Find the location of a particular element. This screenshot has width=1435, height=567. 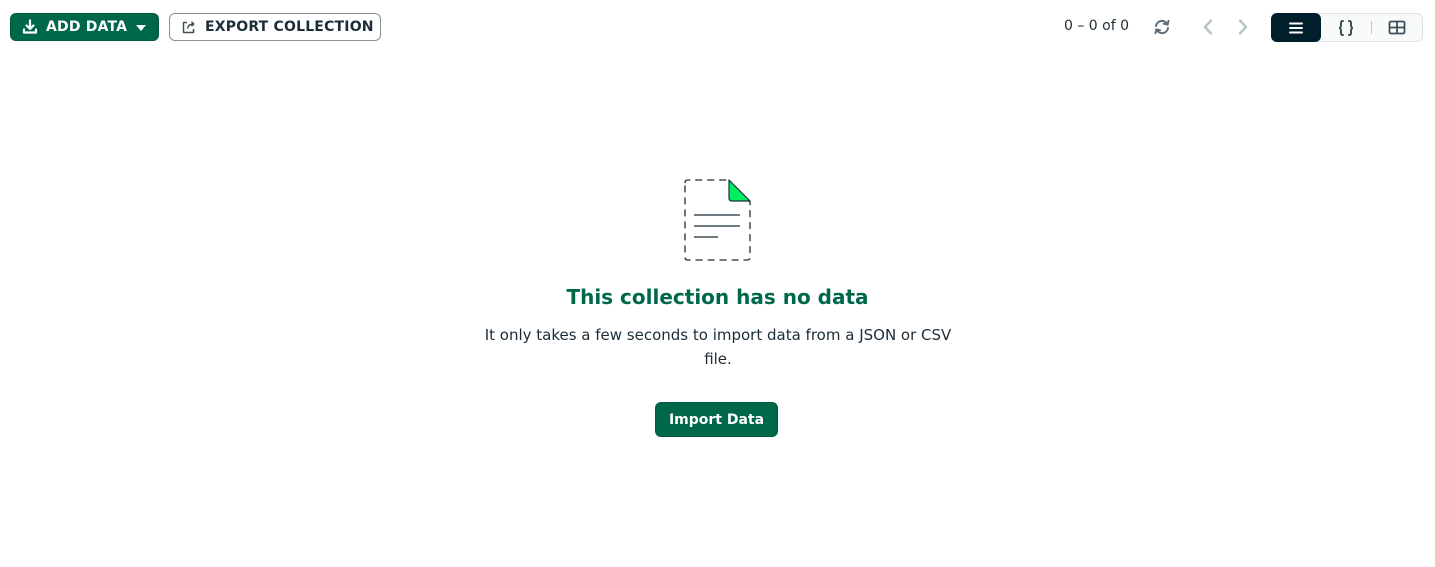

import-data-button: Import Data is located at coordinates (716, 419).